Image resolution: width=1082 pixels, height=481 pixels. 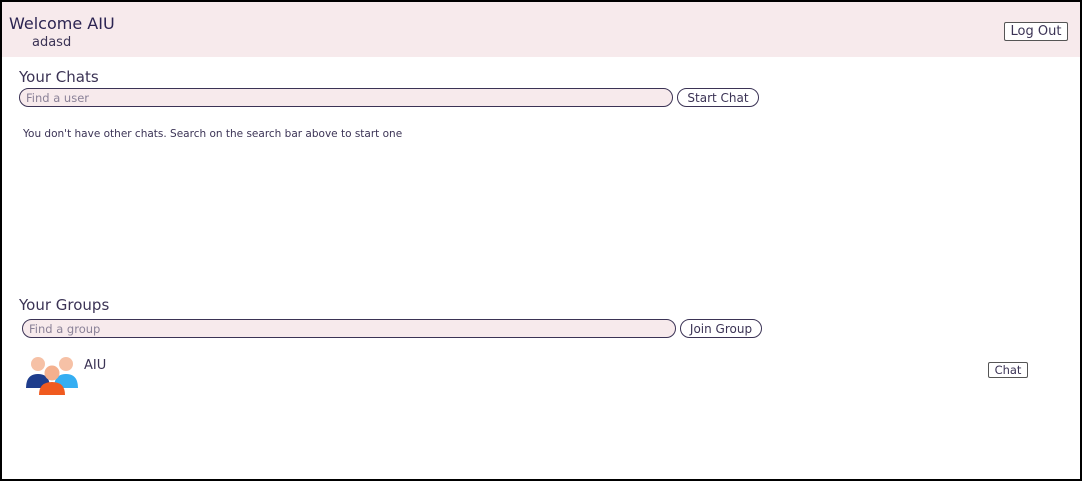 What do you see at coordinates (62, 23) in the screenshot?
I see `welcome-title: Welcome AIU` at bounding box center [62, 23].